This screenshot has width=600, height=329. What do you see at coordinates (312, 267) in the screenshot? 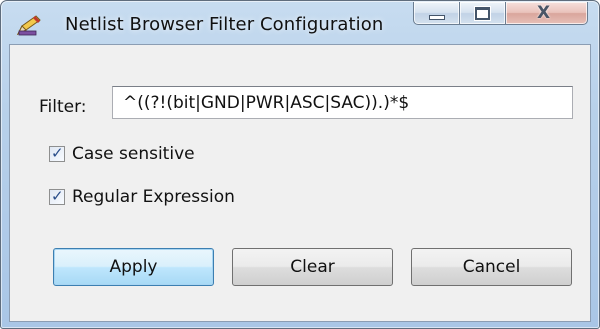
I see `clear-button: Clear` at bounding box center [312, 267].